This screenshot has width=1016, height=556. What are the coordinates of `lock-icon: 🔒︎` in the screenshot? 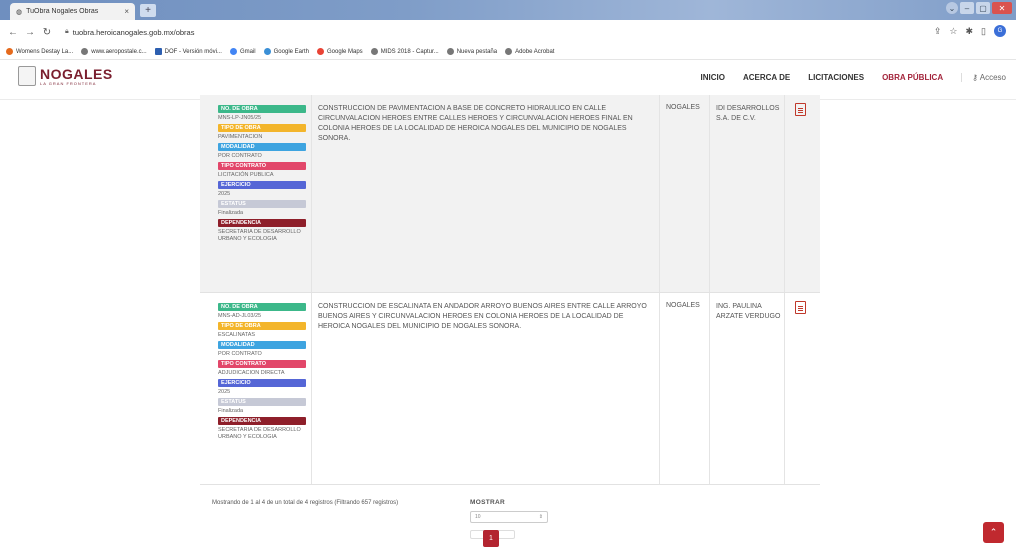 It's located at (67, 31).